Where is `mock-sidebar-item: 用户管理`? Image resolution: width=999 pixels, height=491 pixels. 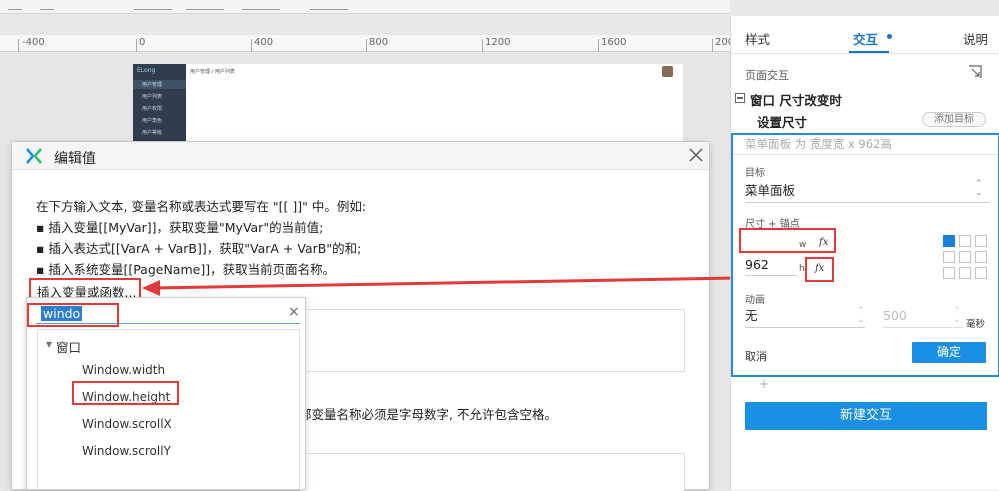
mock-sidebar-item: 用户管理 is located at coordinates (152, 85).